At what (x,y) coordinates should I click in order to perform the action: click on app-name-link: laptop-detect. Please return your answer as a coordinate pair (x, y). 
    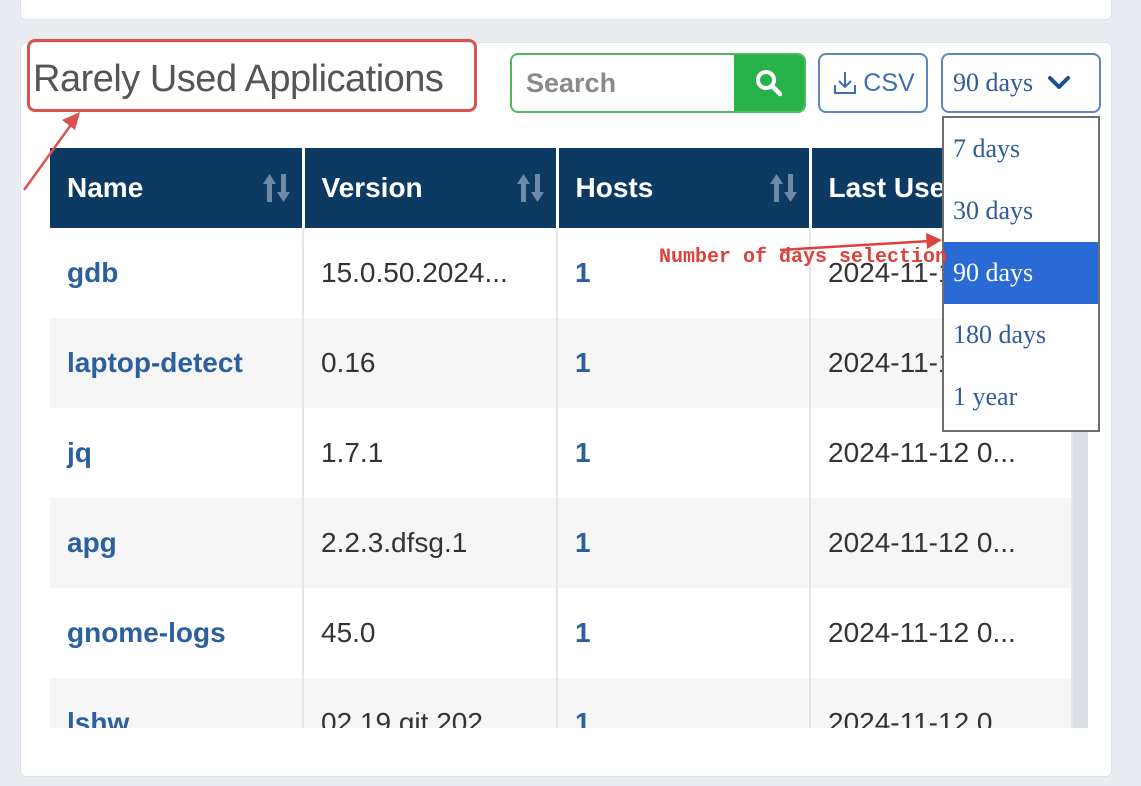
    Looking at the image, I should click on (177, 363).